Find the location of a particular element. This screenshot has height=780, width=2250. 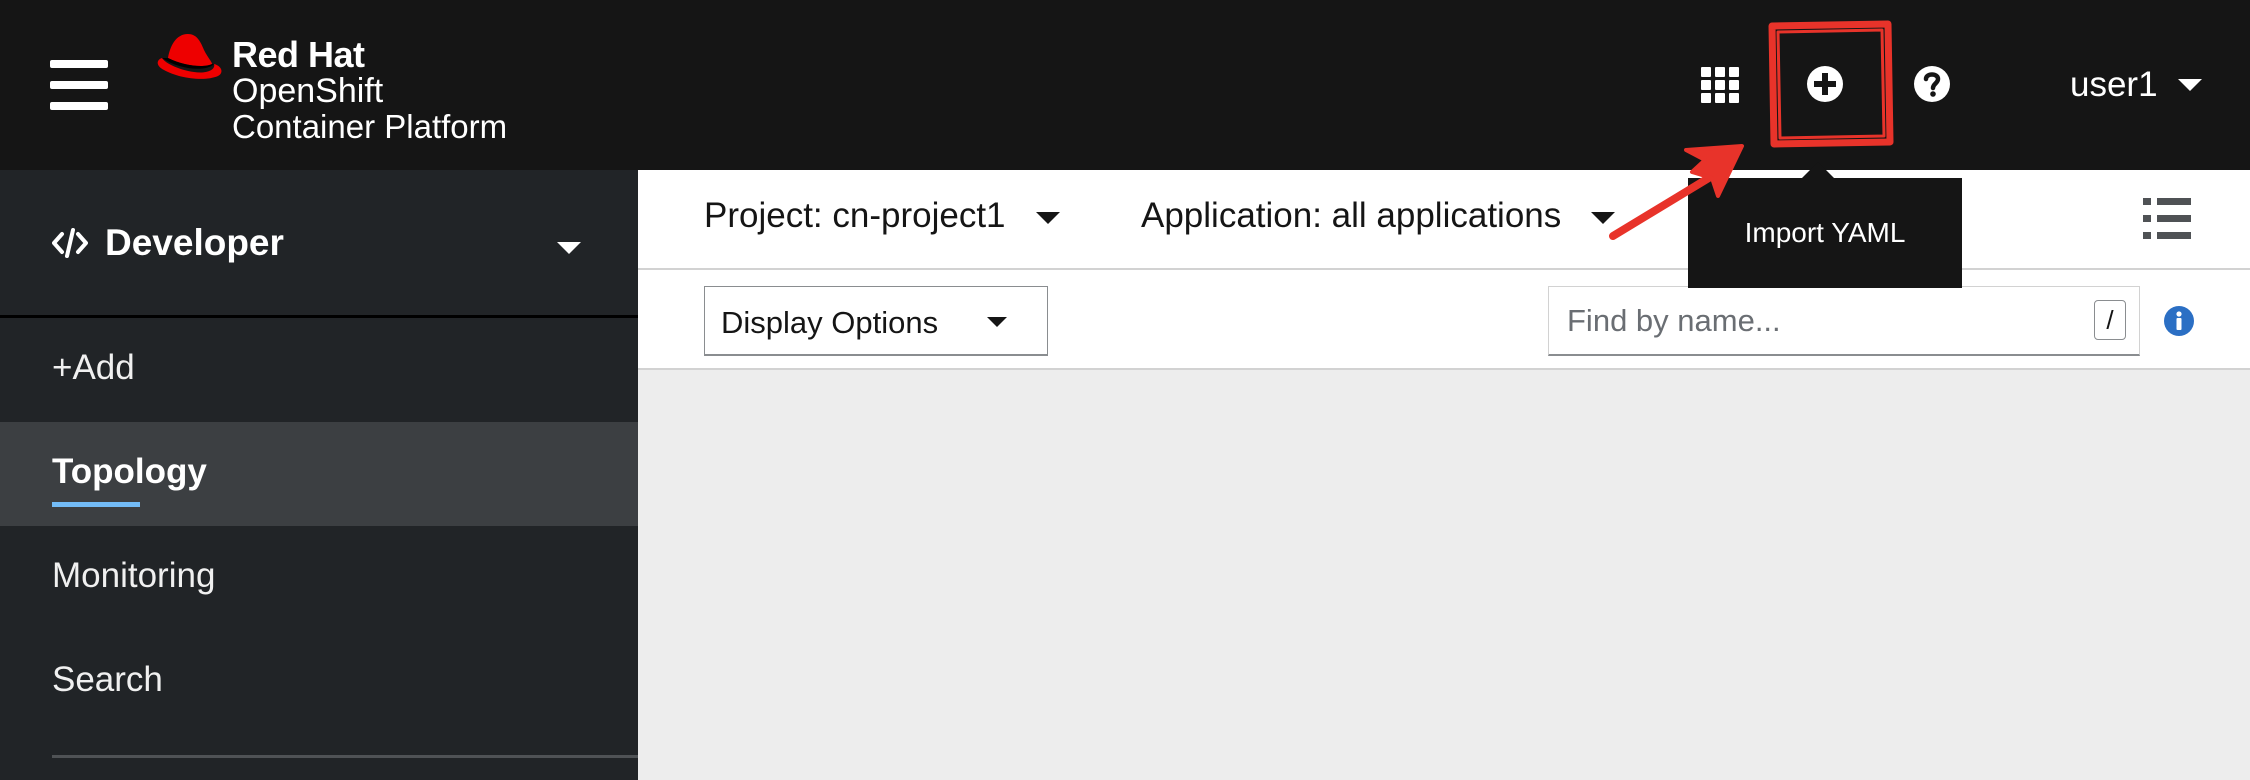

brand-logo: Red Hat OpenShift Container Platform is located at coordinates (354, 88).